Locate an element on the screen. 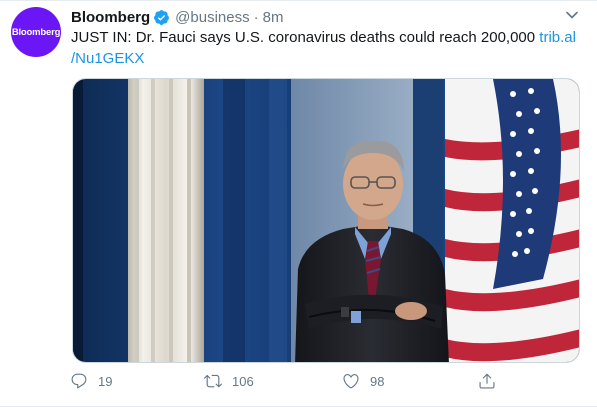 The image size is (597, 407). reply-count: 19 is located at coordinates (105, 381).